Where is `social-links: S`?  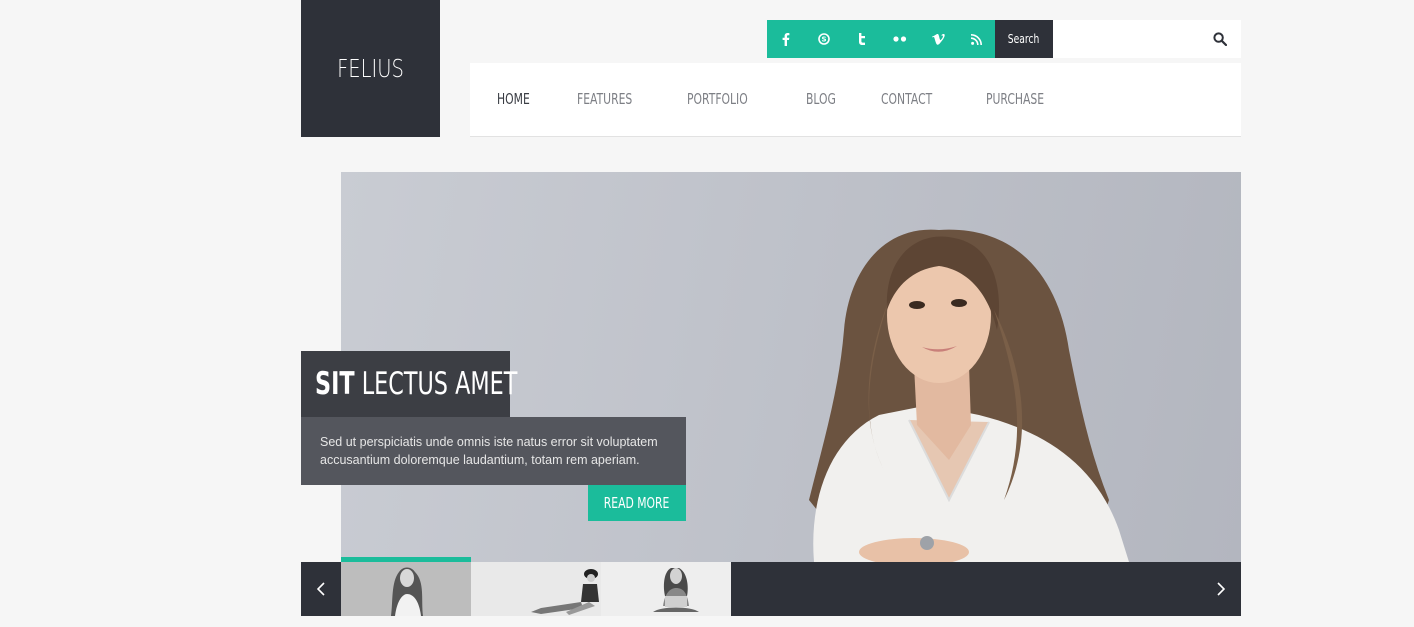 social-links: S is located at coordinates (881, 39).